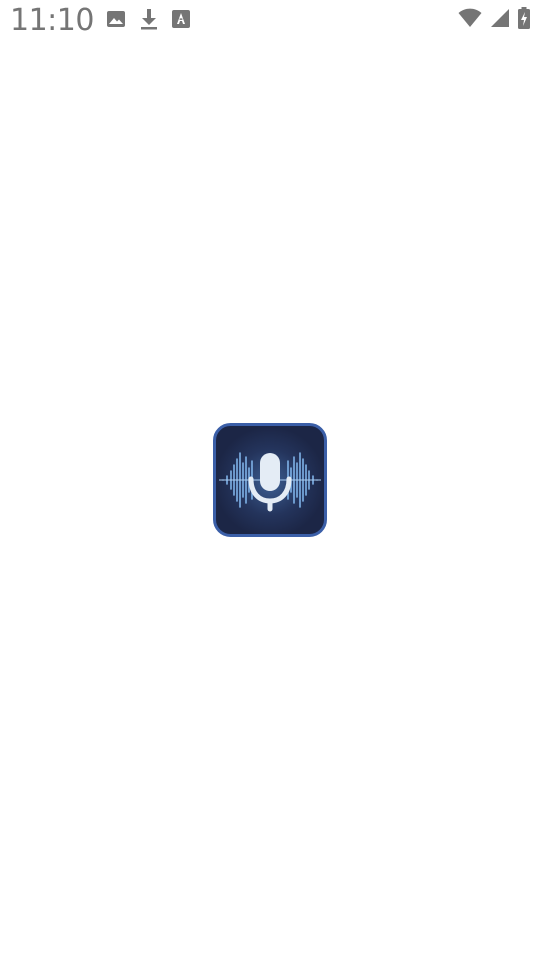 The image size is (540, 960). Describe the element at coordinates (52, 20) in the screenshot. I see `status-time: 11:10` at that location.